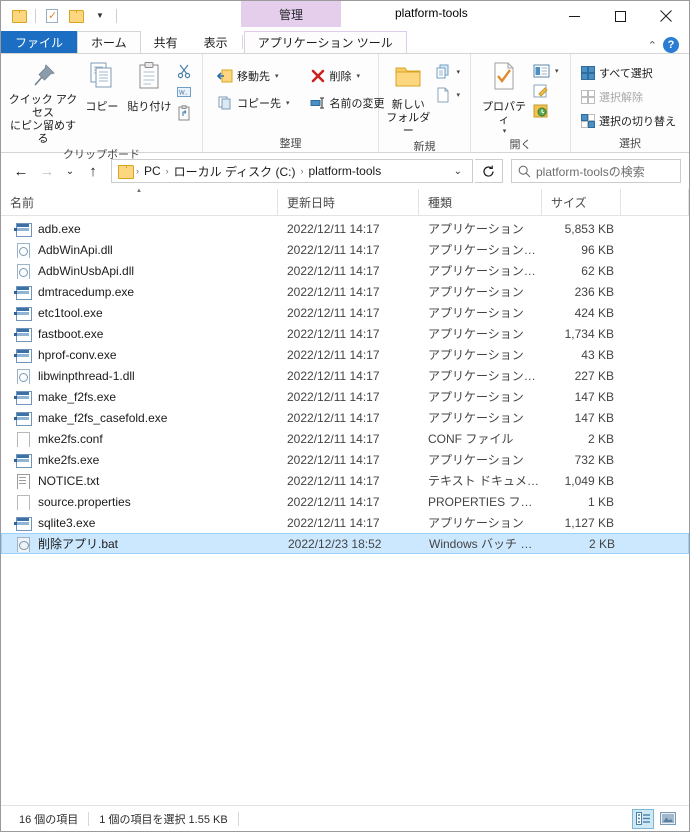 The width and height of the screenshot is (690, 832). Describe the element at coordinates (78, 544) in the screenshot. I see `file-name-label: 削除アプリ.bat` at that location.